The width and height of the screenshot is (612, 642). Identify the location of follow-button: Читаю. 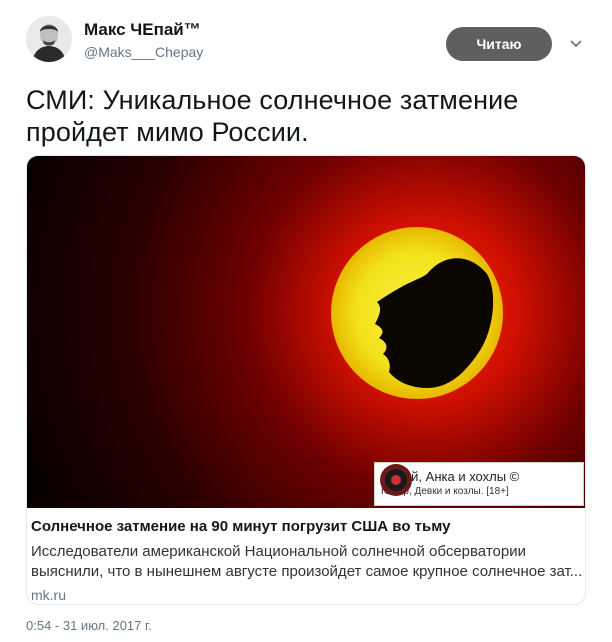
(499, 44).